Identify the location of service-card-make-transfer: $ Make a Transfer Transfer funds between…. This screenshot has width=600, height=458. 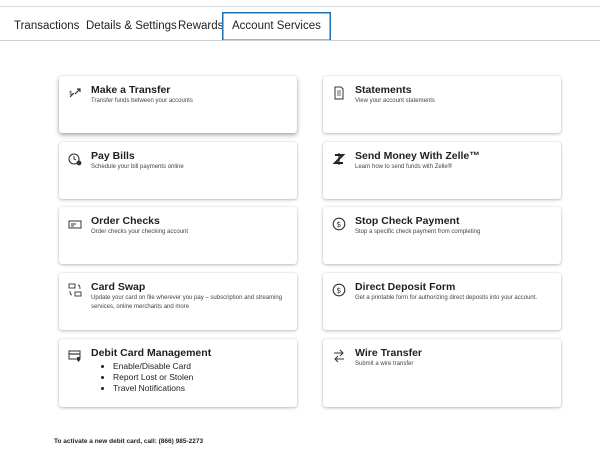
(178, 104).